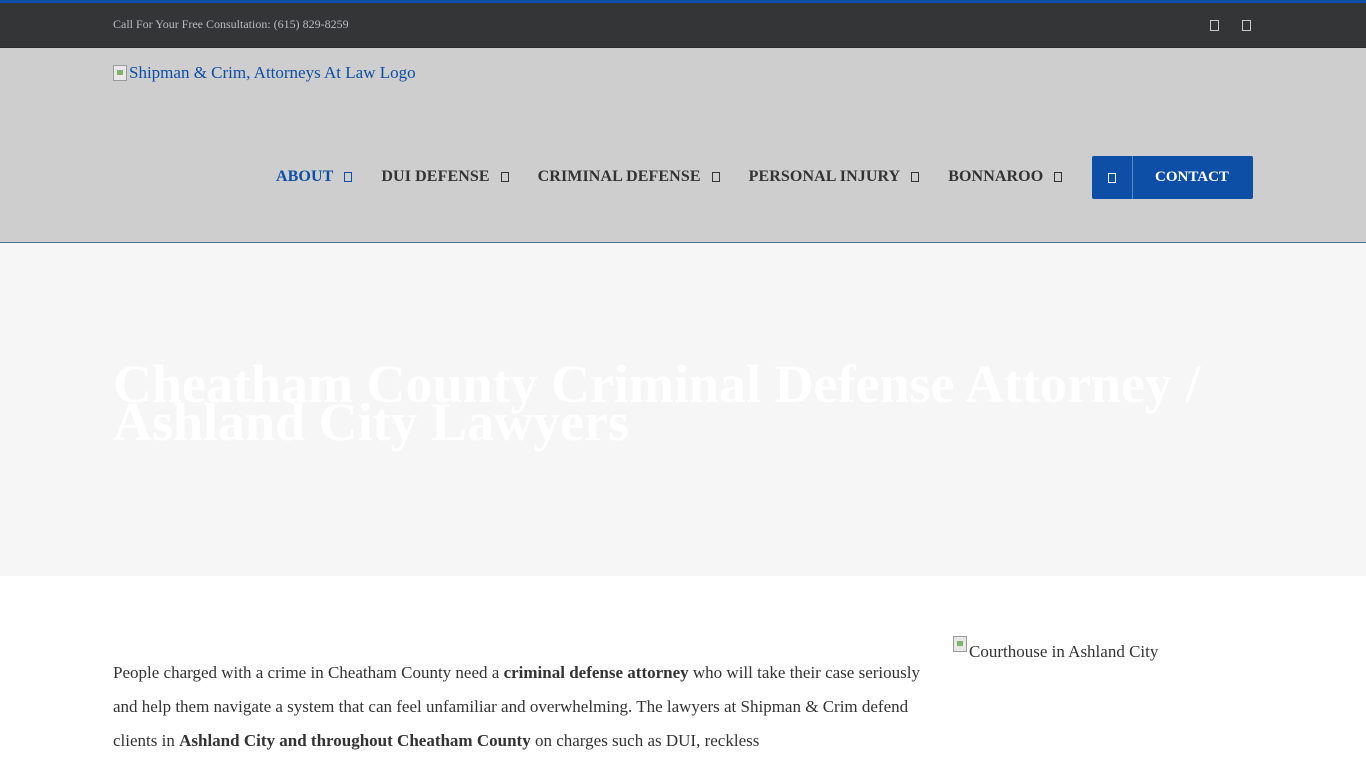  I want to click on bold-text: criminal defense attorney, so click(596, 672).